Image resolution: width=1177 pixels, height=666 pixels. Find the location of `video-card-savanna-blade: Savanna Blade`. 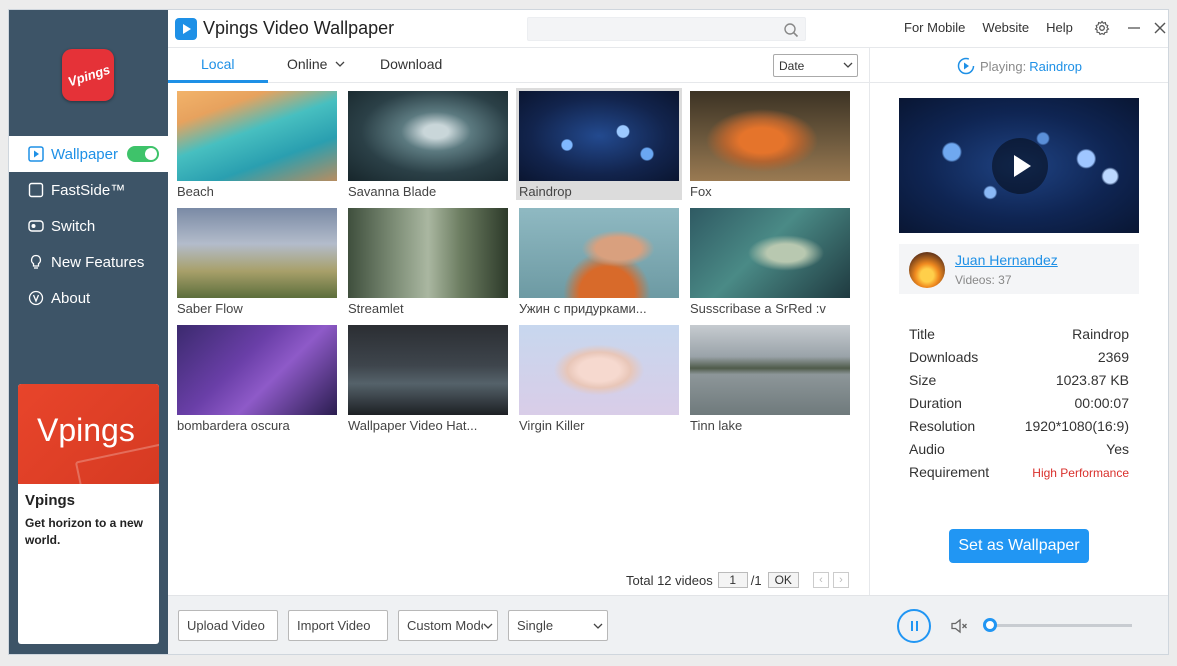

video-card-savanna-blade: Savanna Blade is located at coordinates (428, 144).